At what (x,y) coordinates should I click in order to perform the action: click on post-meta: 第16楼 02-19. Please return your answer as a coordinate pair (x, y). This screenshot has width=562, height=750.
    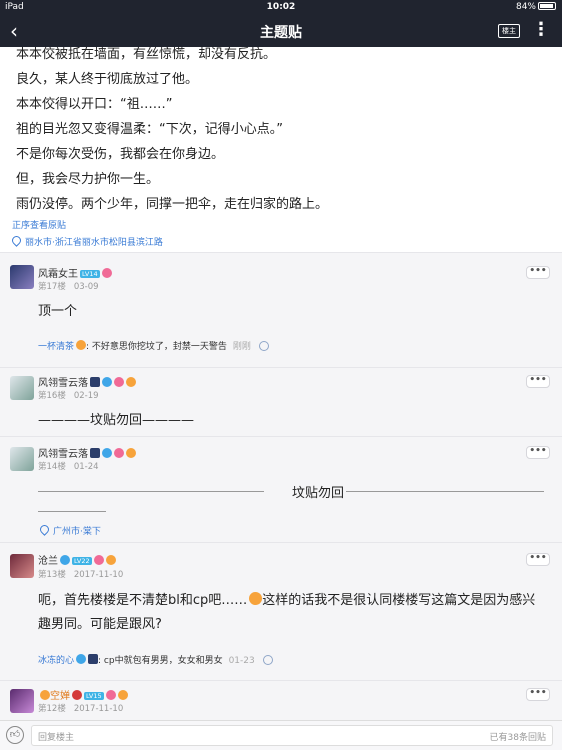
    Looking at the image, I should click on (68, 396).